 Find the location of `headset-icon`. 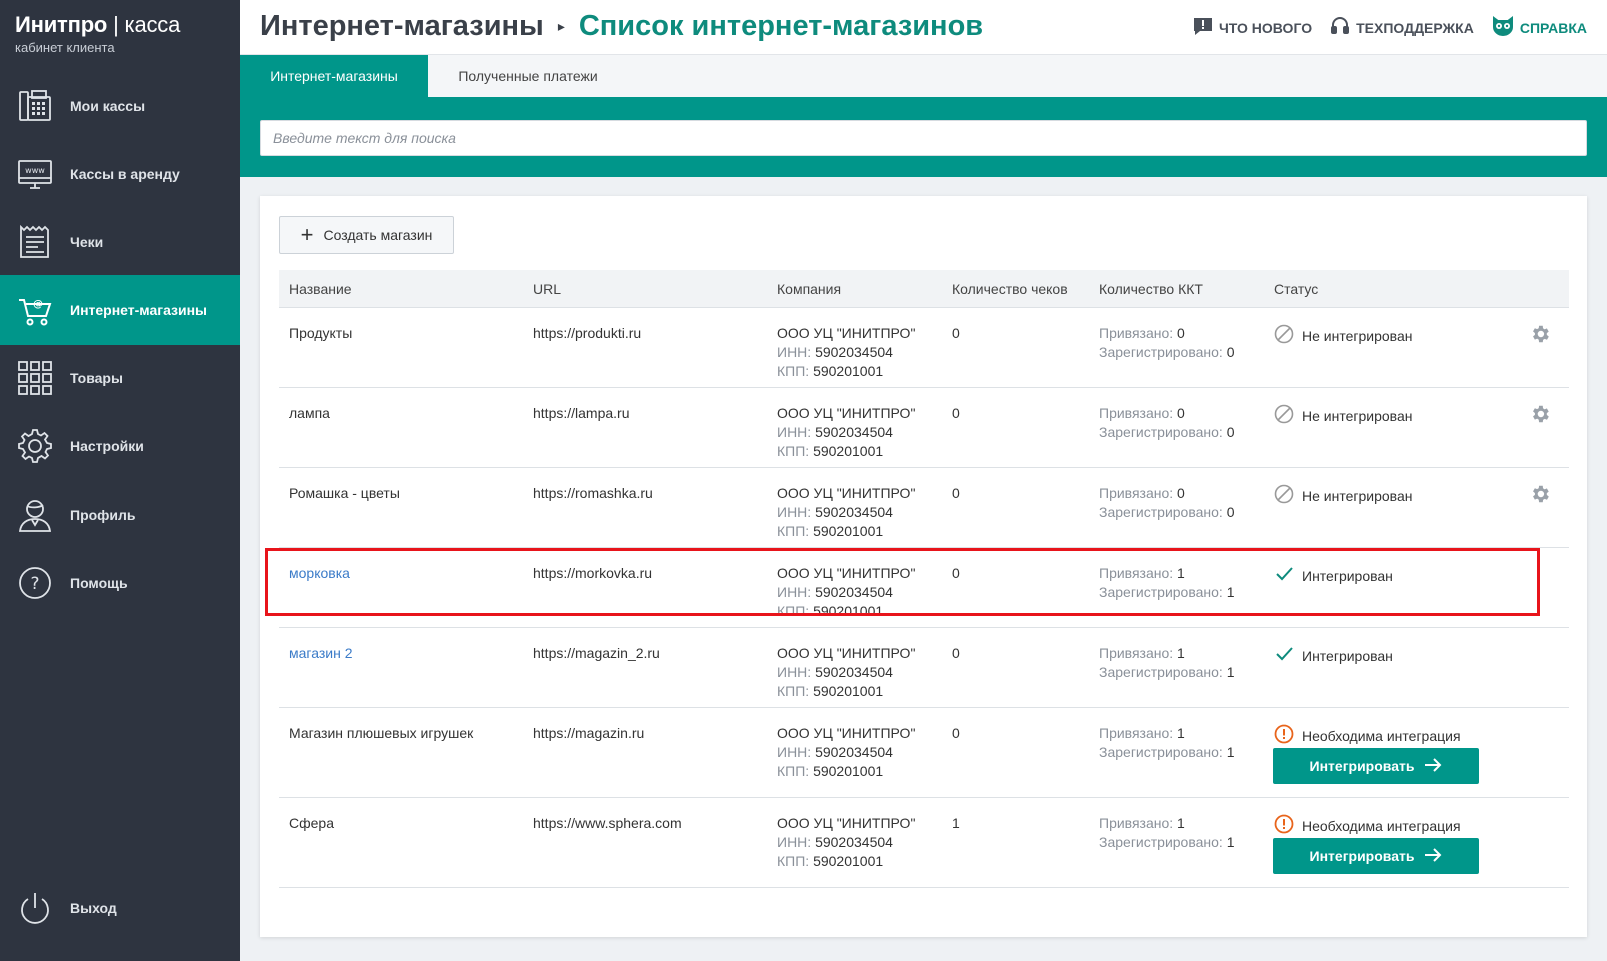

headset-icon is located at coordinates (1340, 27).